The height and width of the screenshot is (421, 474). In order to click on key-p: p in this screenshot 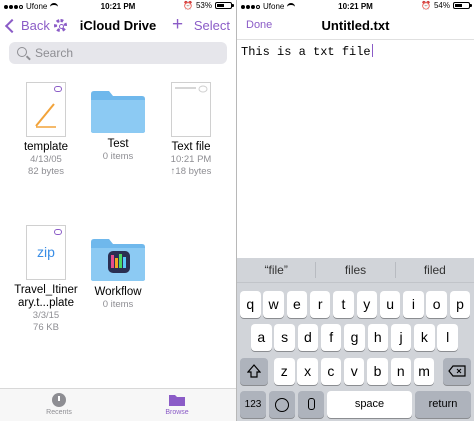, I will do `click(460, 304)`.